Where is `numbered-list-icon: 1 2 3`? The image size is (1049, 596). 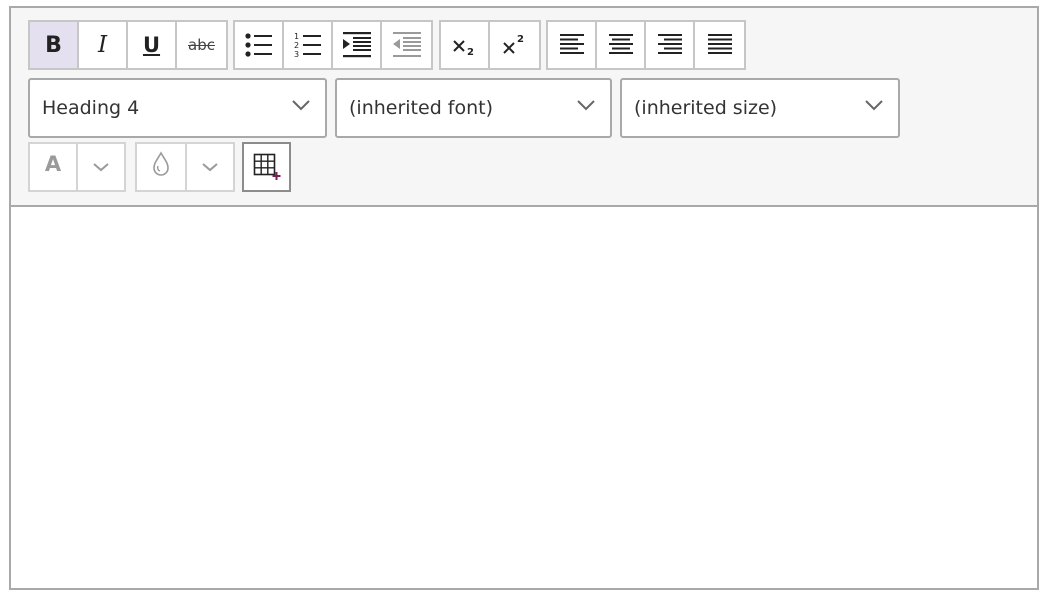
numbered-list-icon: 1 2 3 is located at coordinates (307, 45).